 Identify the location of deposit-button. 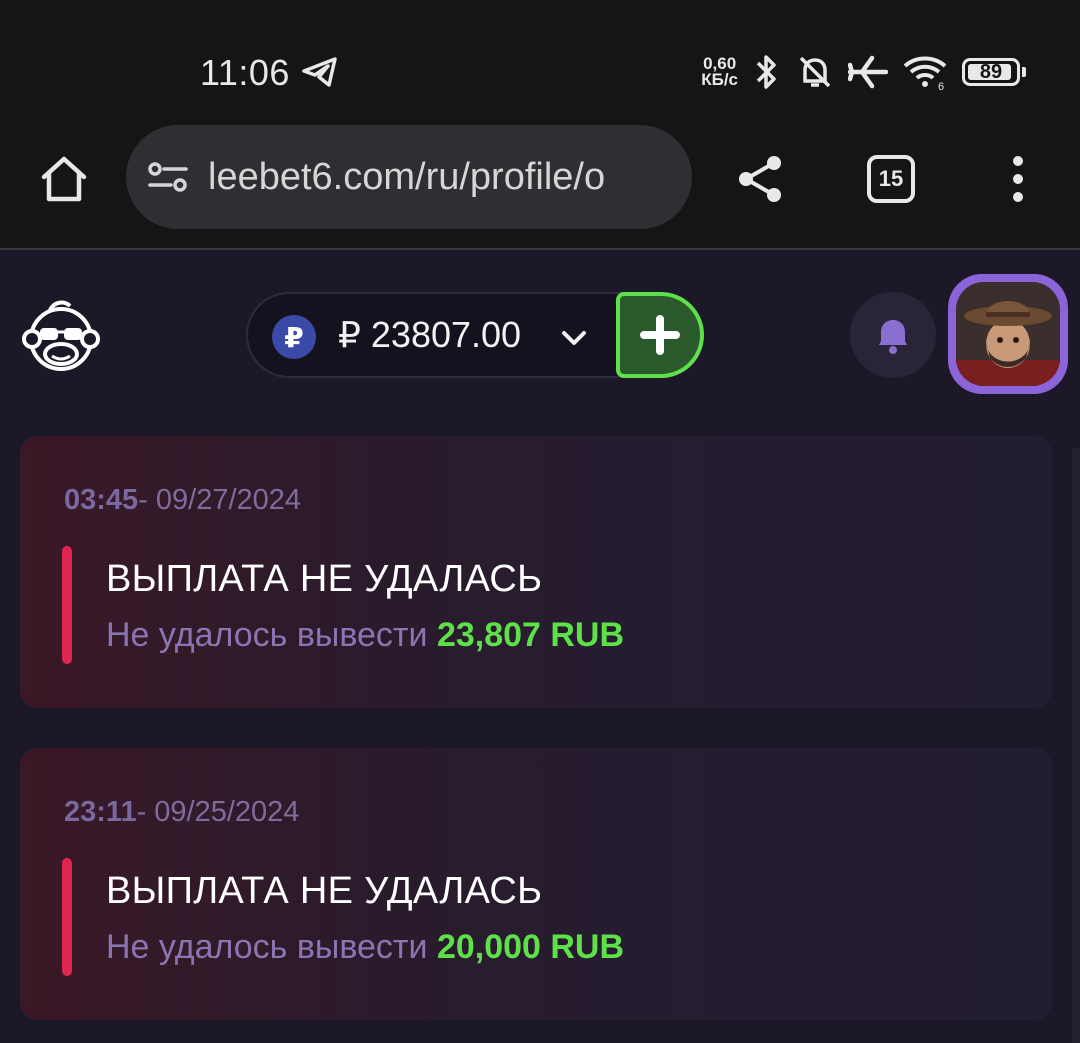
(660, 335).